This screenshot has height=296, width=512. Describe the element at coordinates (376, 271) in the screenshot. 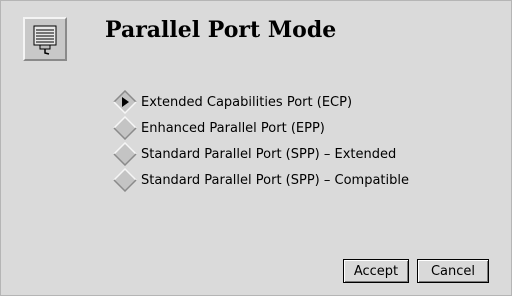

I see `accept-button: Accept` at that location.